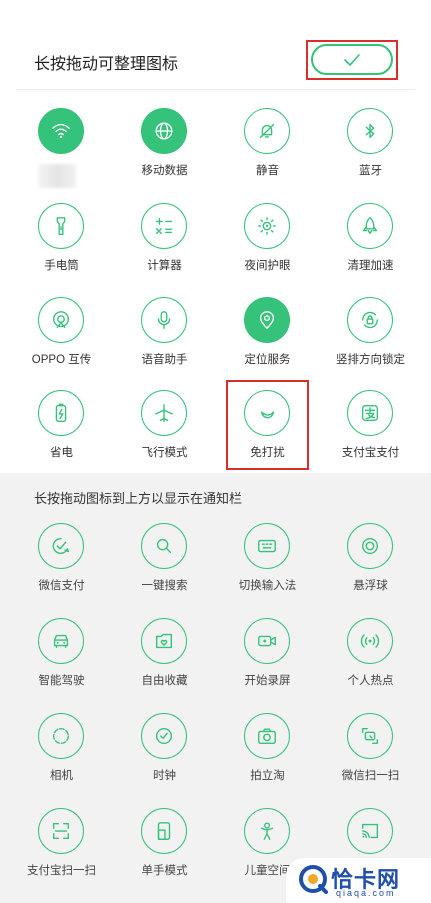 The height and width of the screenshot is (903, 431). Describe the element at coordinates (267, 320) in the screenshot. I see `quick-tile-location-button` at that location.